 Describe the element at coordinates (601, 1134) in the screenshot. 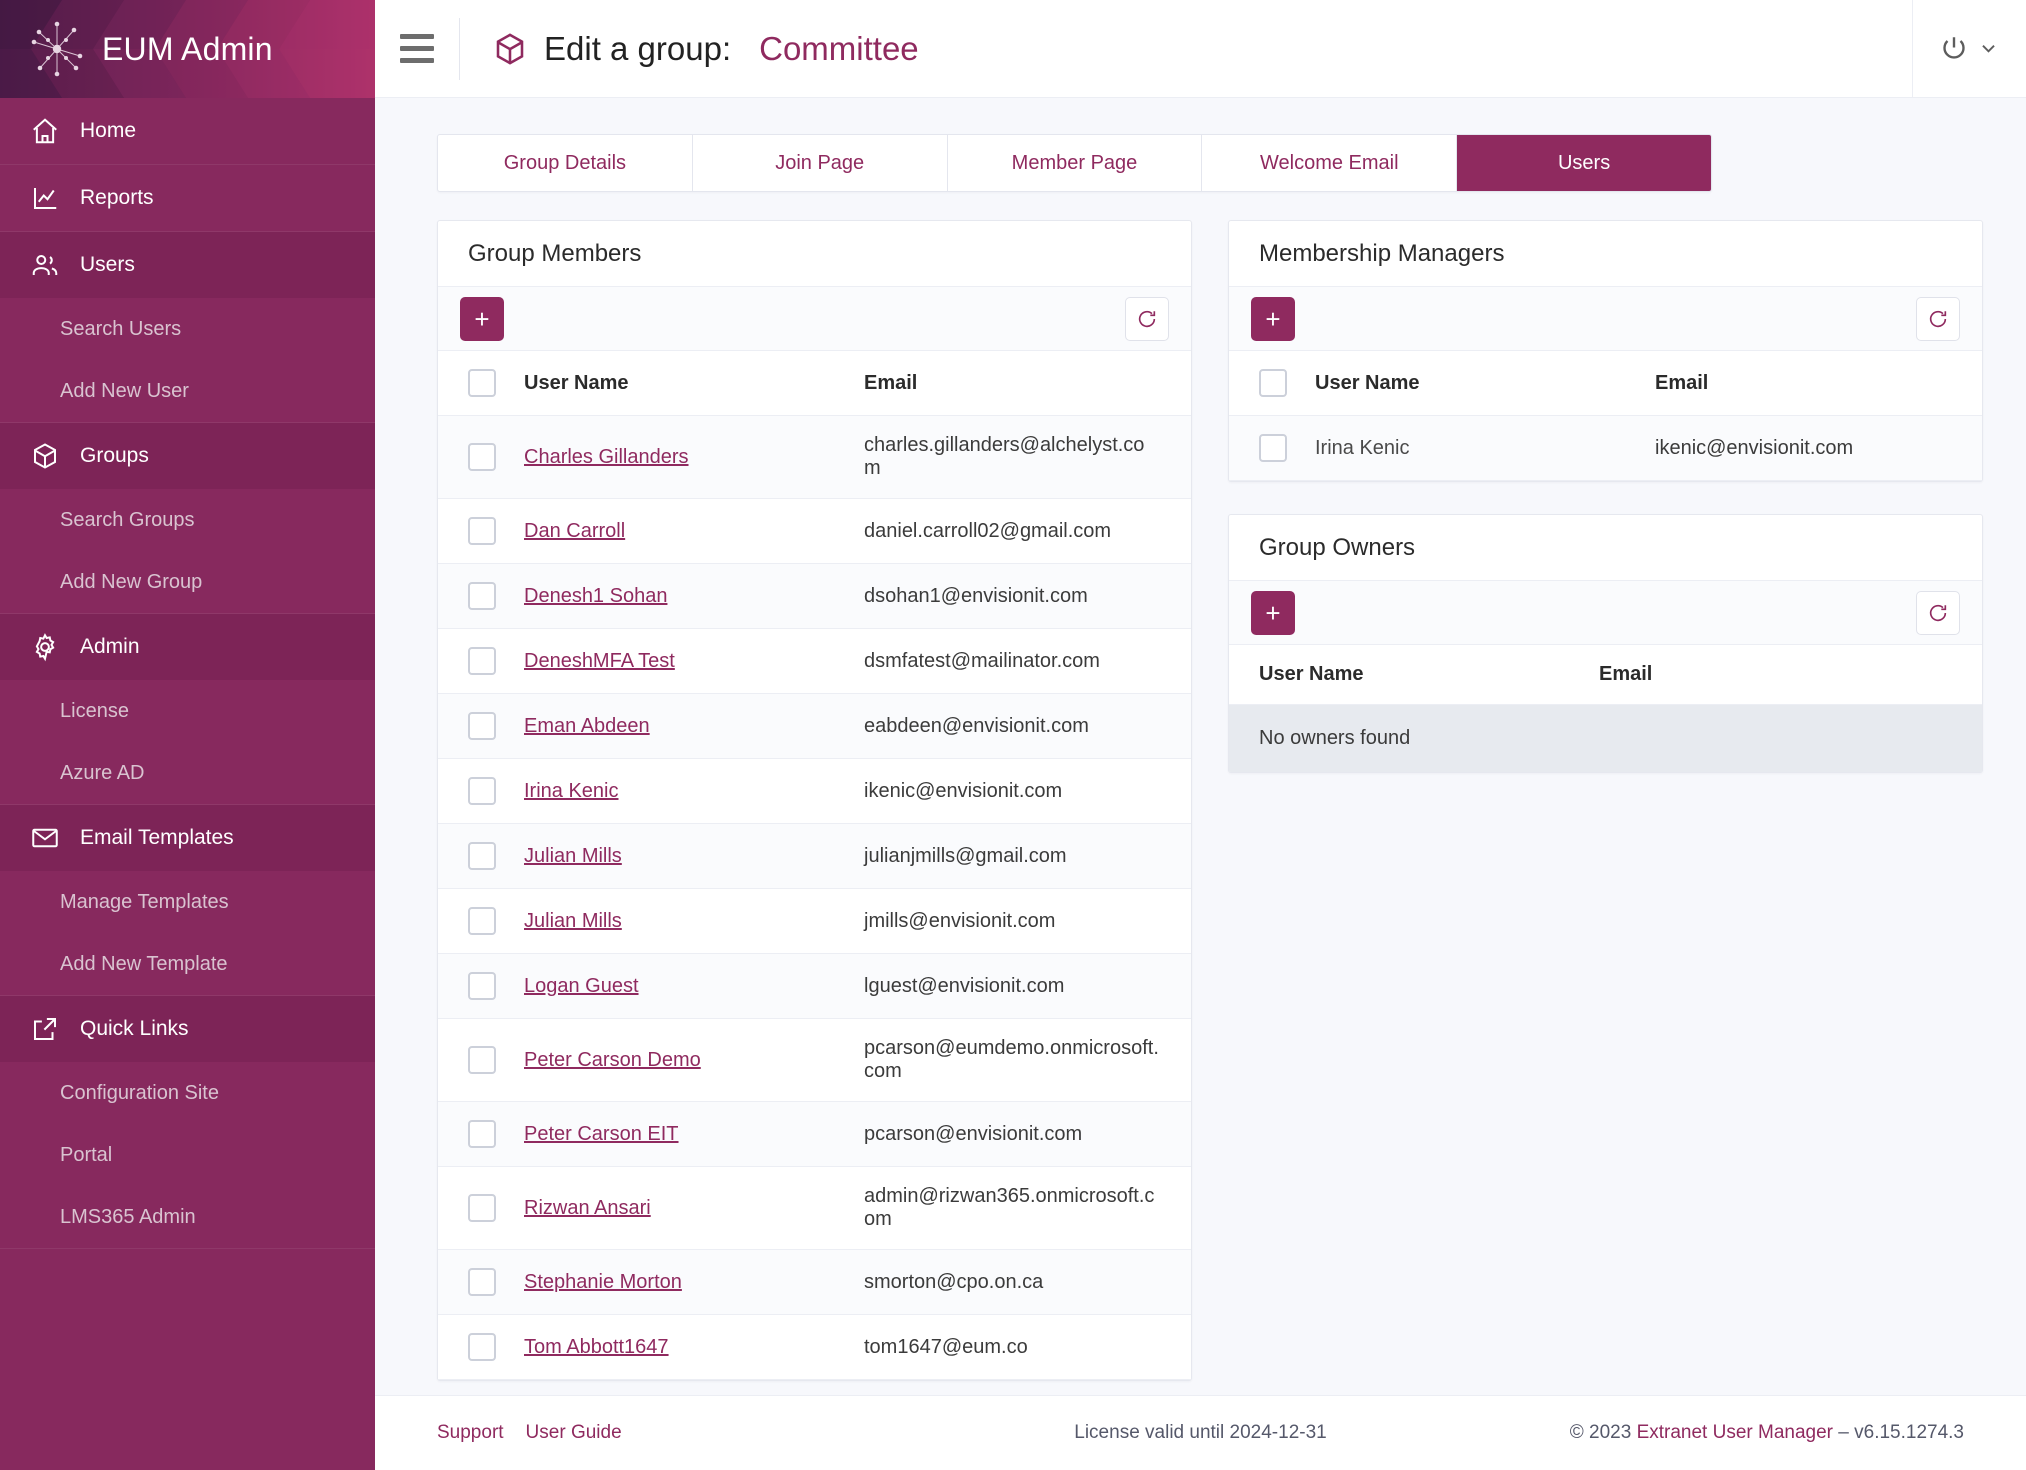

I see `user-name-link: Peter Carson EIT` at that location.